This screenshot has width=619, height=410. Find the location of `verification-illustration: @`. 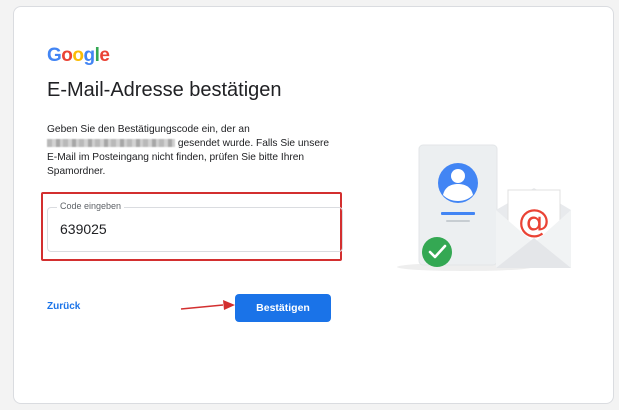

verification-illustration: @ is located at coordinates (484, 207).